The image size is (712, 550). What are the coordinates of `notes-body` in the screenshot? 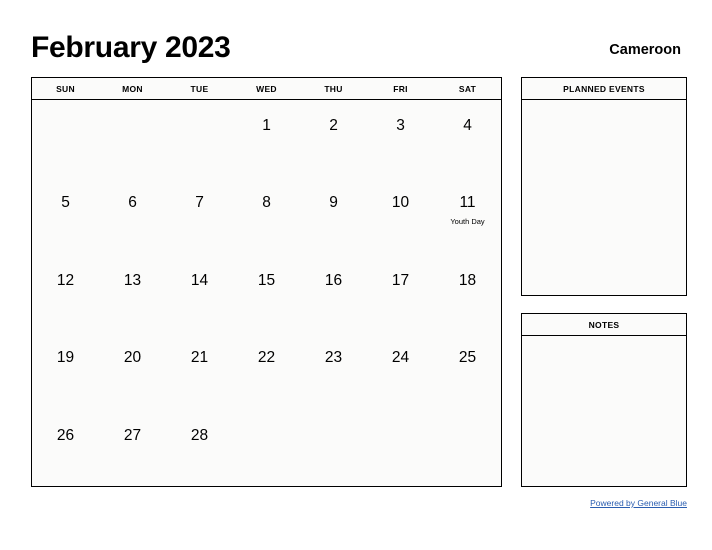 It's located at (604, 411).